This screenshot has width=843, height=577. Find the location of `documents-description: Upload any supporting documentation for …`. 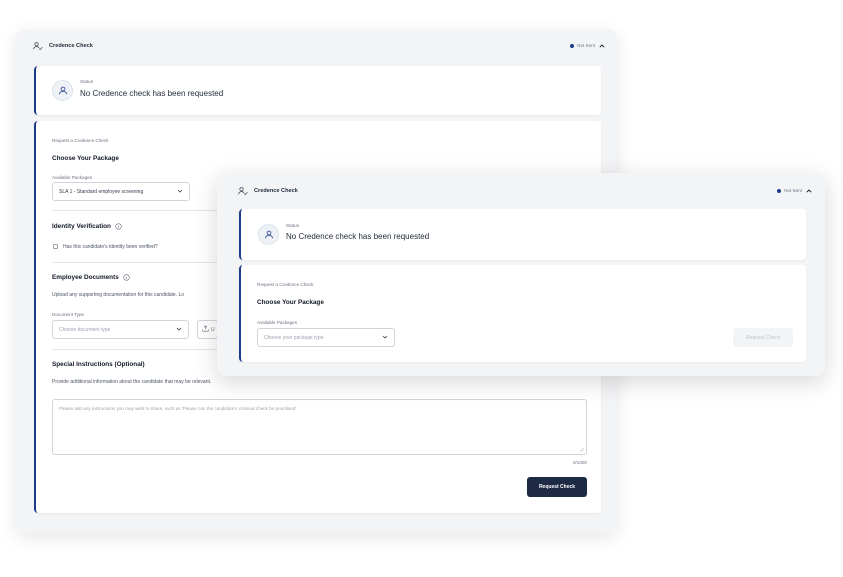

documents-description: Upload any supporting documentation for … is located at coordinates (118, 295).